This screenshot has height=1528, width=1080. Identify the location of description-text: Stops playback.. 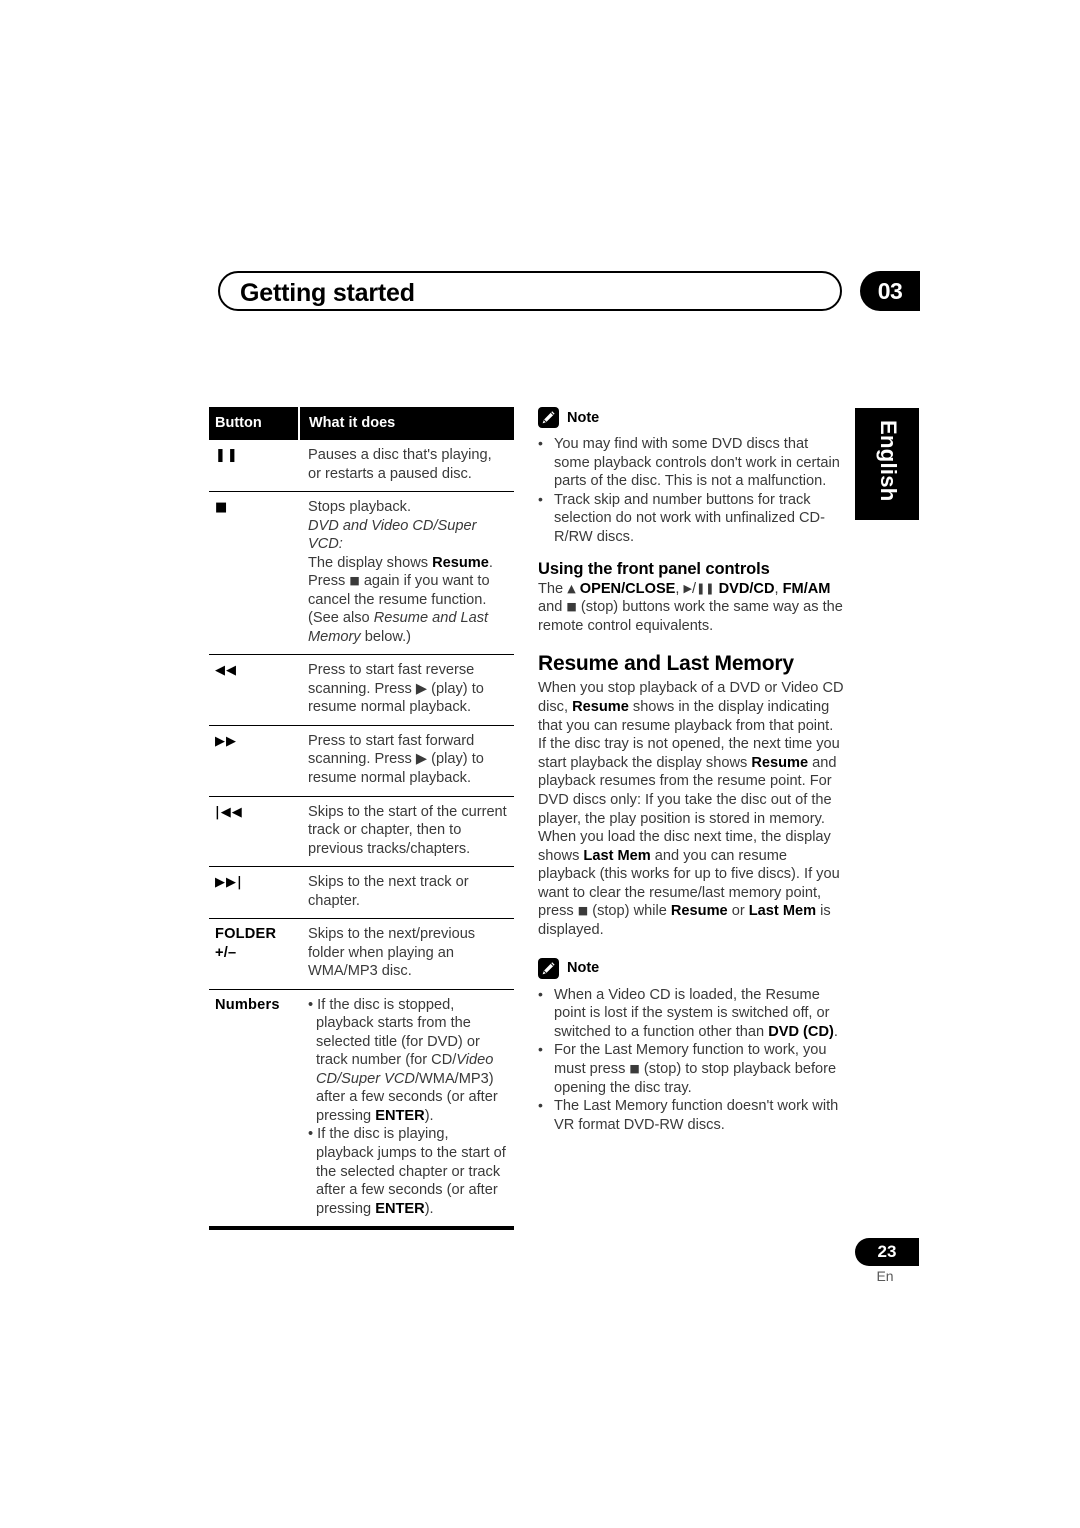
(360, 507).